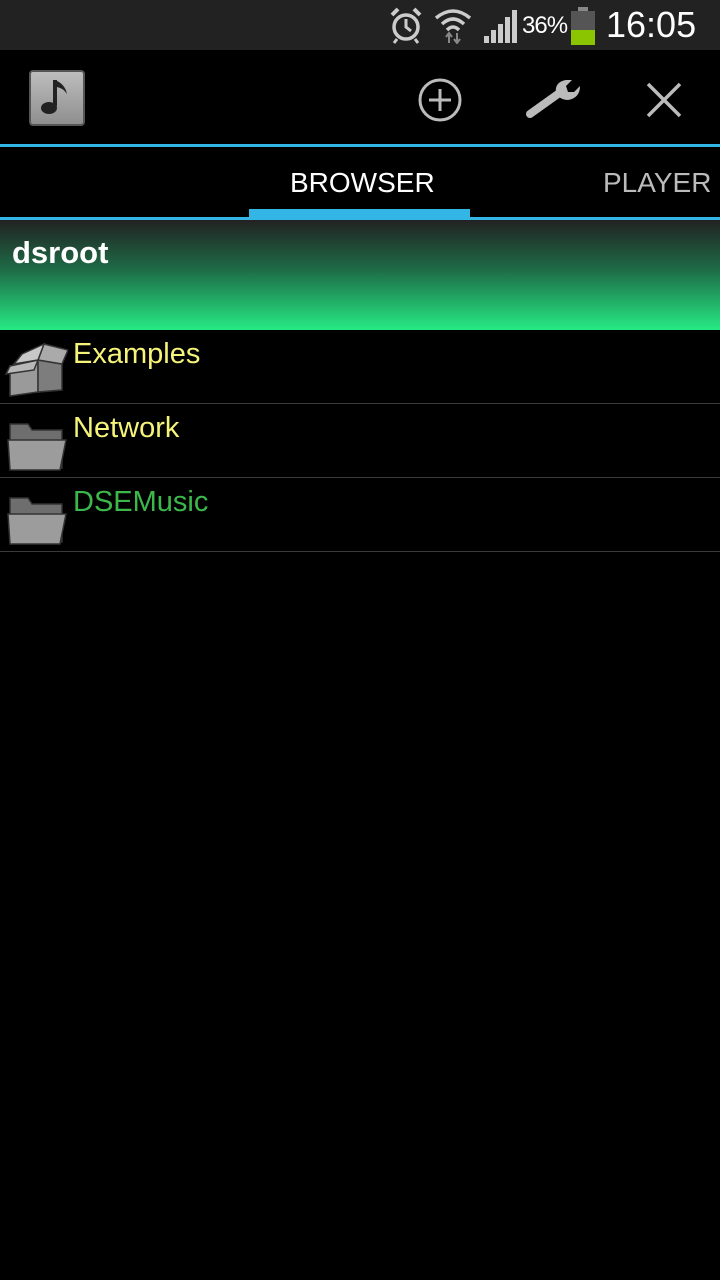  I want to click on item-label: DSEMusic, so click(141, 502).